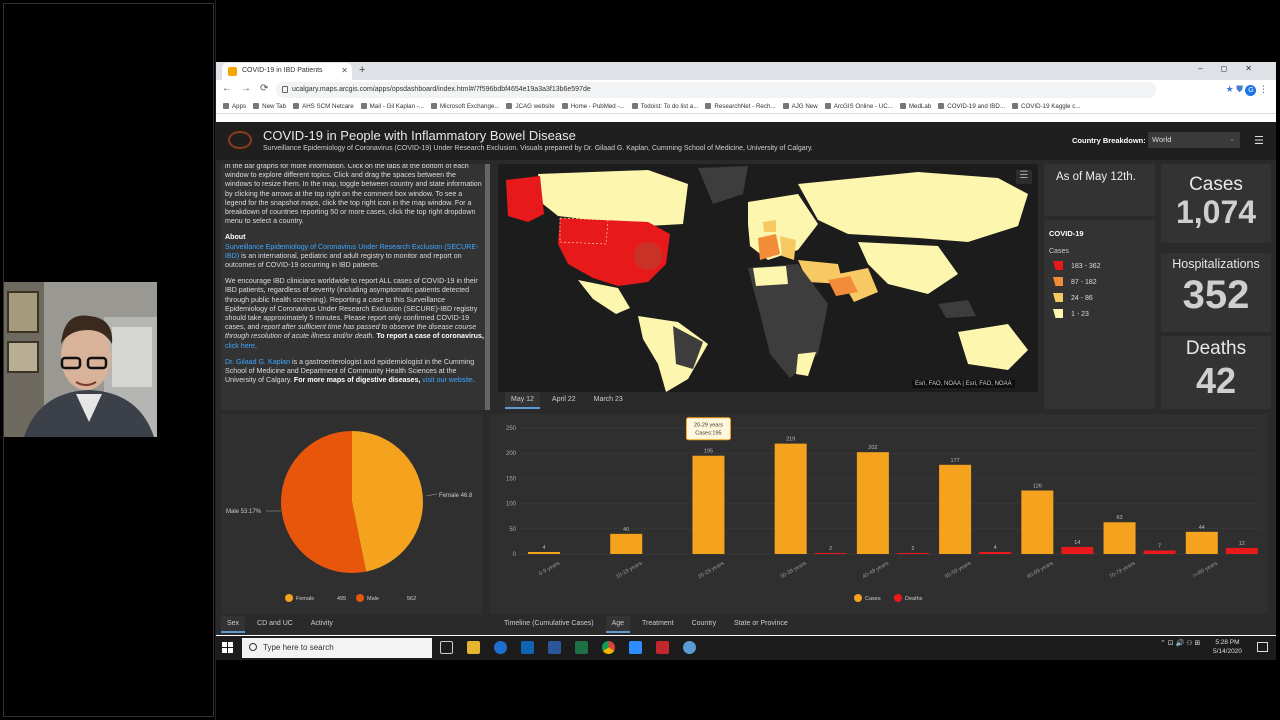 The height and width of the screenshot is (720, 1280). Describe the element at coordinates (1058, 281) in the screenshot. I see `legend-swatch` at that location.